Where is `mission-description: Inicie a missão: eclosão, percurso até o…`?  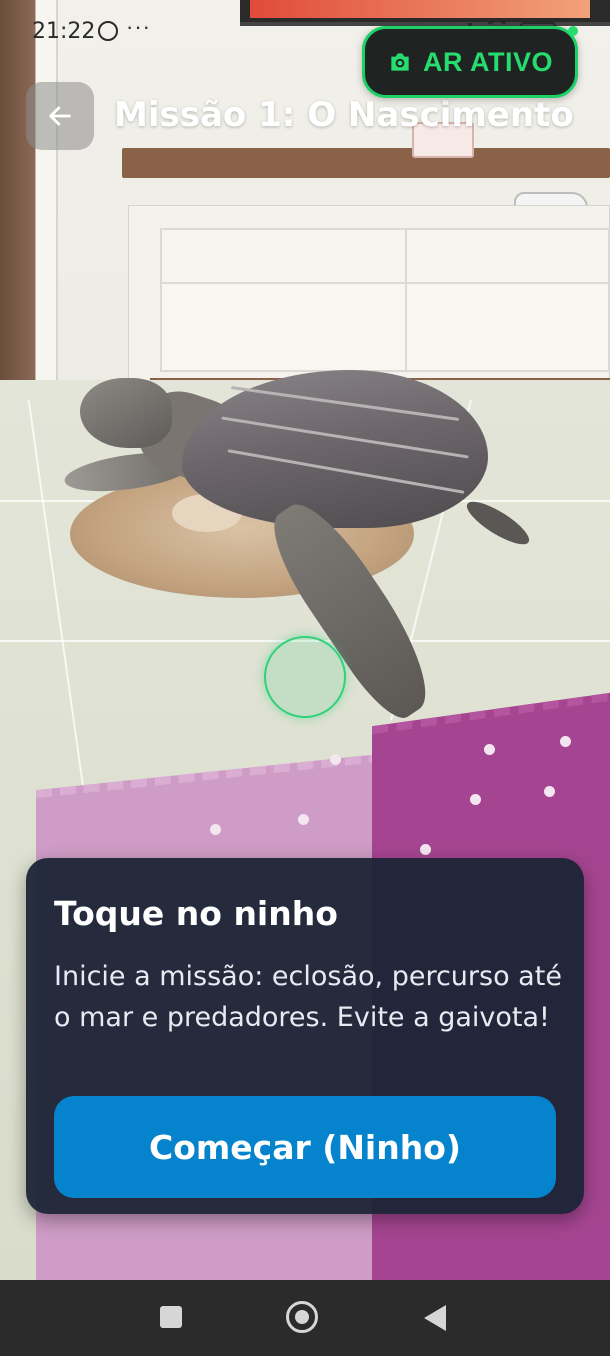 mission-description: Inicie a missão: eclosão, percurso até o… is located at coordinates (308, 997).